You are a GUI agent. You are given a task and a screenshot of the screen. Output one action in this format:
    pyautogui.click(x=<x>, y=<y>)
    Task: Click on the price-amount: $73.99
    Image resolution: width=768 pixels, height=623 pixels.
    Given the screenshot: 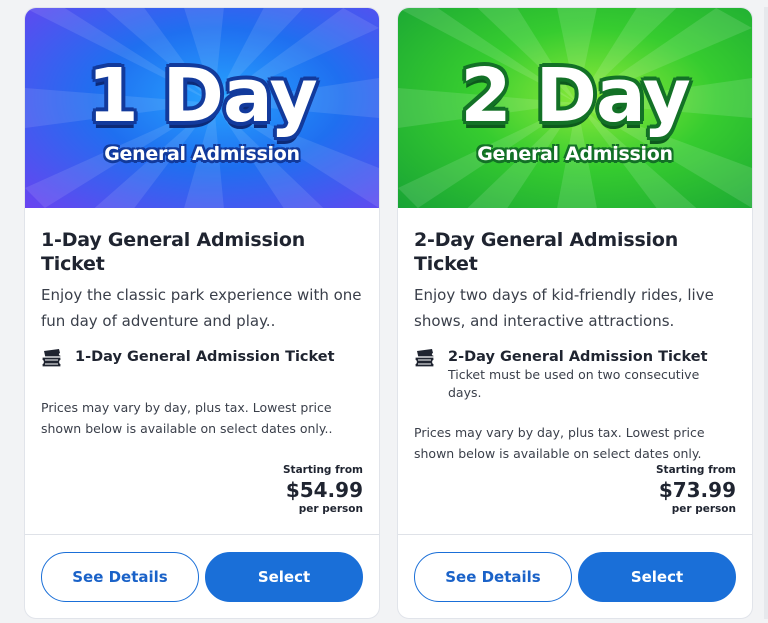 What is the action you would take?
    pyautogui.click(x=697, y=490)
    